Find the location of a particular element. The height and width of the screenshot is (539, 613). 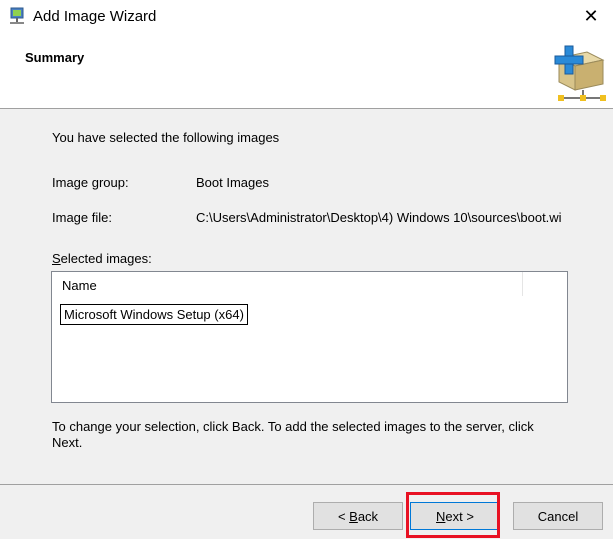

intro-text: You have selected the following images is located at coordinates (166, 137).